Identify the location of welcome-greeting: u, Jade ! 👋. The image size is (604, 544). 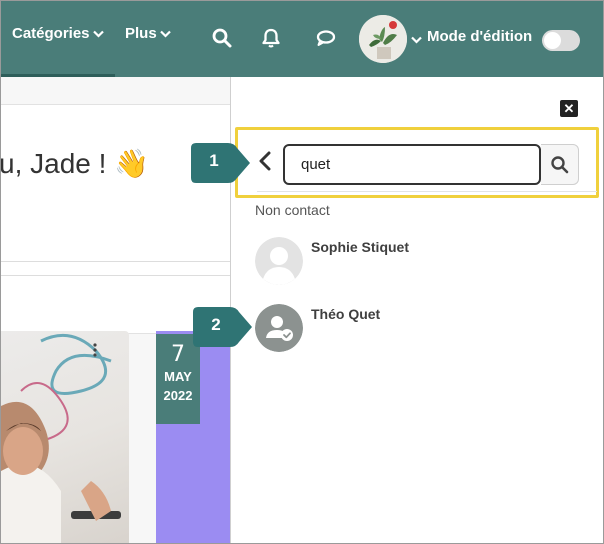
(75, 163).